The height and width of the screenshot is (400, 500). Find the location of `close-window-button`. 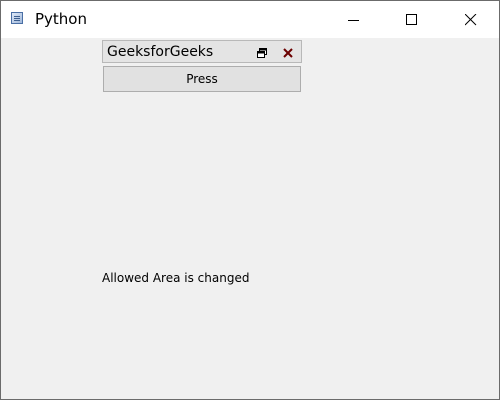

close-window-button is located at coordinates (471, 19).